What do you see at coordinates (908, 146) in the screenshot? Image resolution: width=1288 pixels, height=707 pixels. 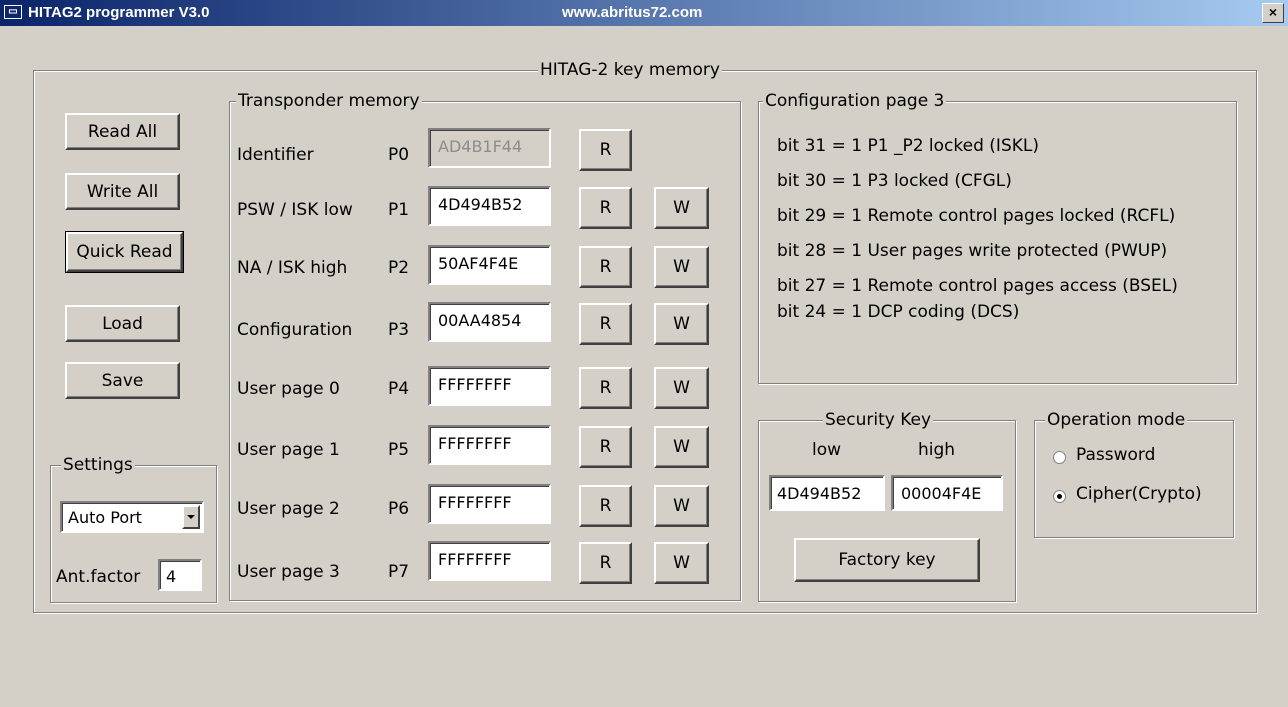 I see `config-line: bit 31 = 1 P1 _P2 locked (ISKL)` at bounding box center [908, 146].